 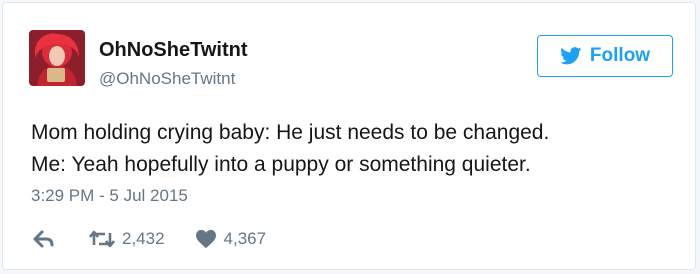 I want to click on heart-icon, so click(x=205, y=239).